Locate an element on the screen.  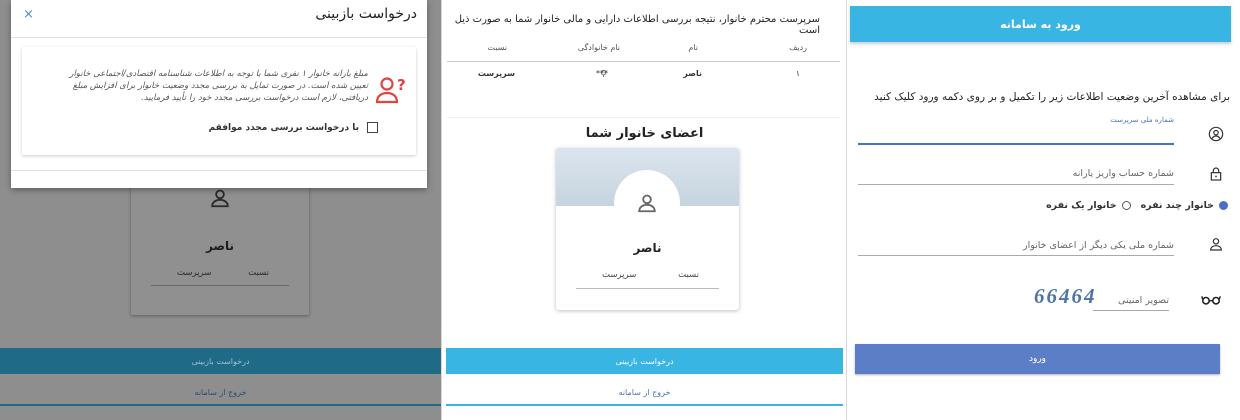
avatar is located at coordinates (647, 203).